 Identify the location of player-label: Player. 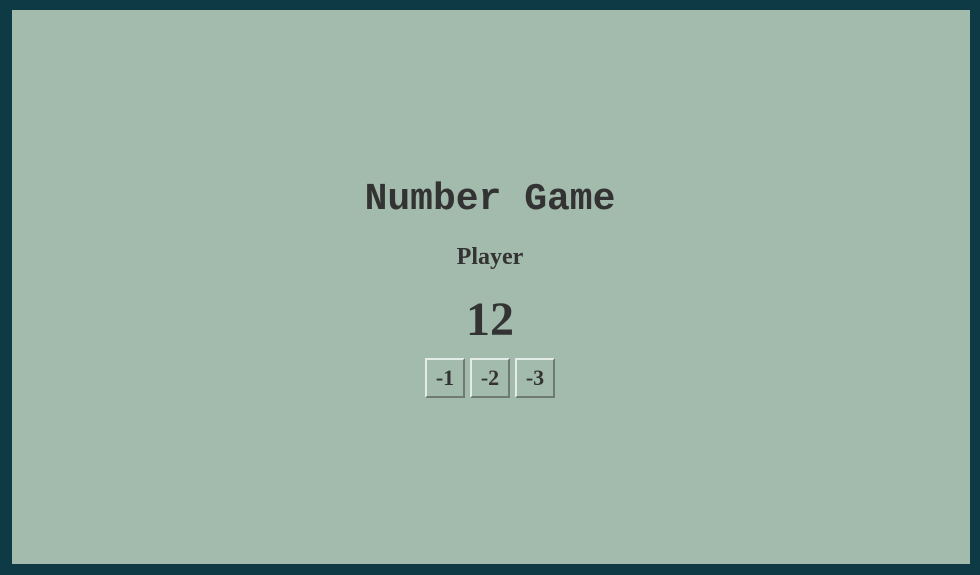
(490, 257).